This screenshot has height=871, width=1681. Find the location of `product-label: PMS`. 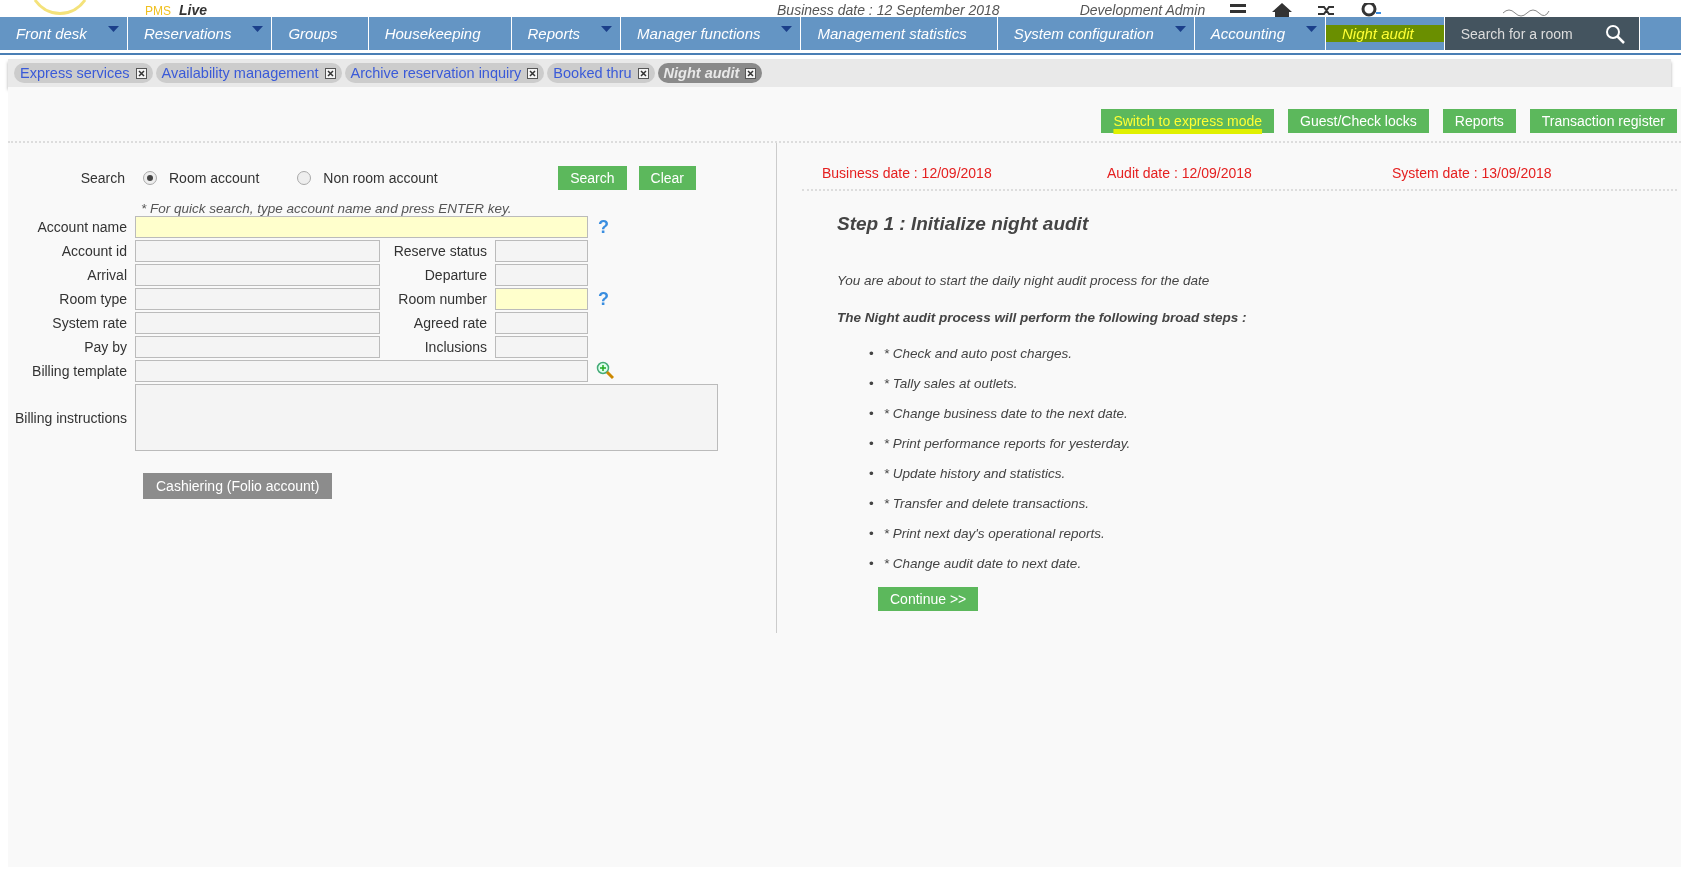

product-label: PMS is located at coordinates (158, 11).